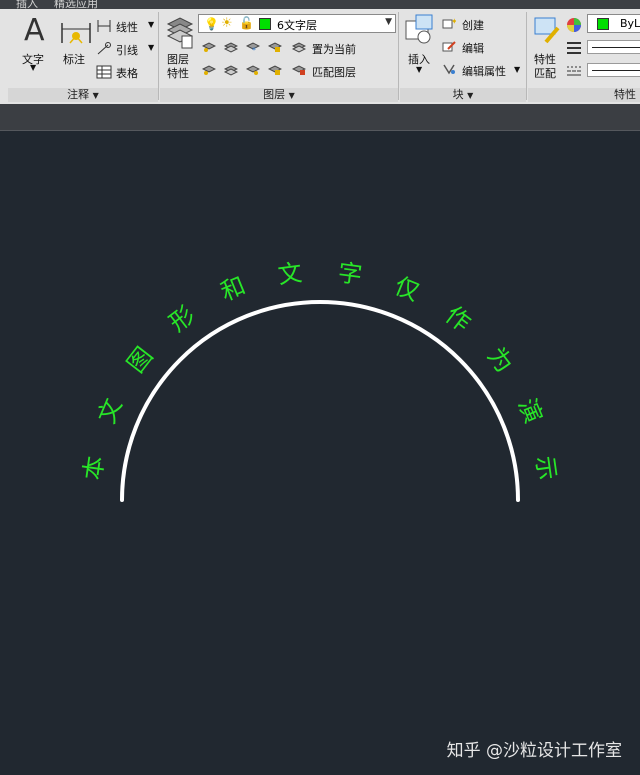 The width and height of the screenshot is (640, 775). What do you see at coordinates (334, 72) in the screenshot?
I see `match-layer-label: 匹配图层` at bounding box center [334, 72].